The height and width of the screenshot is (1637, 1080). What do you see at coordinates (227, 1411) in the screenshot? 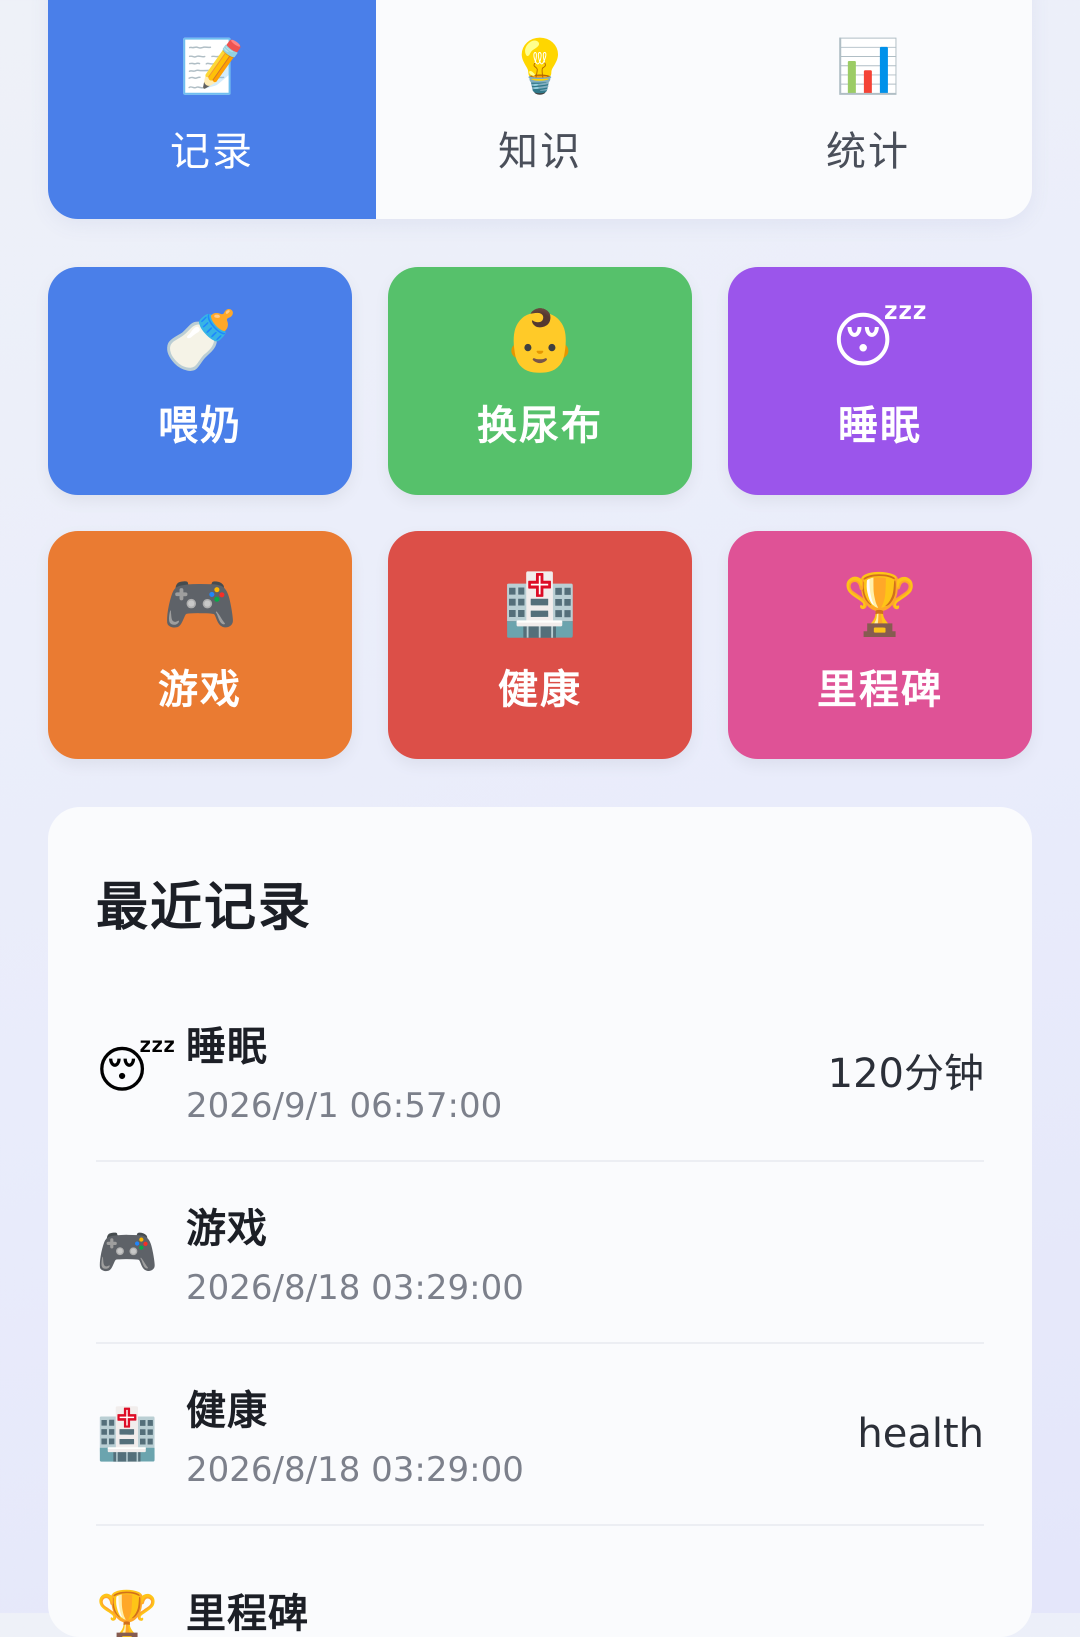
I see `record-type: 健康` at bounding box center [227, 1411].